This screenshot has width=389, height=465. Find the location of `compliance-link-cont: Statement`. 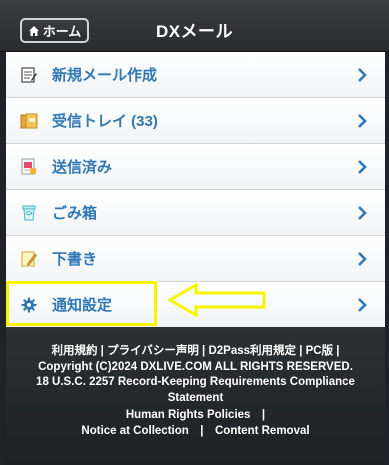

compliance-link-cont: Statement is located at coordinates (195, 399).